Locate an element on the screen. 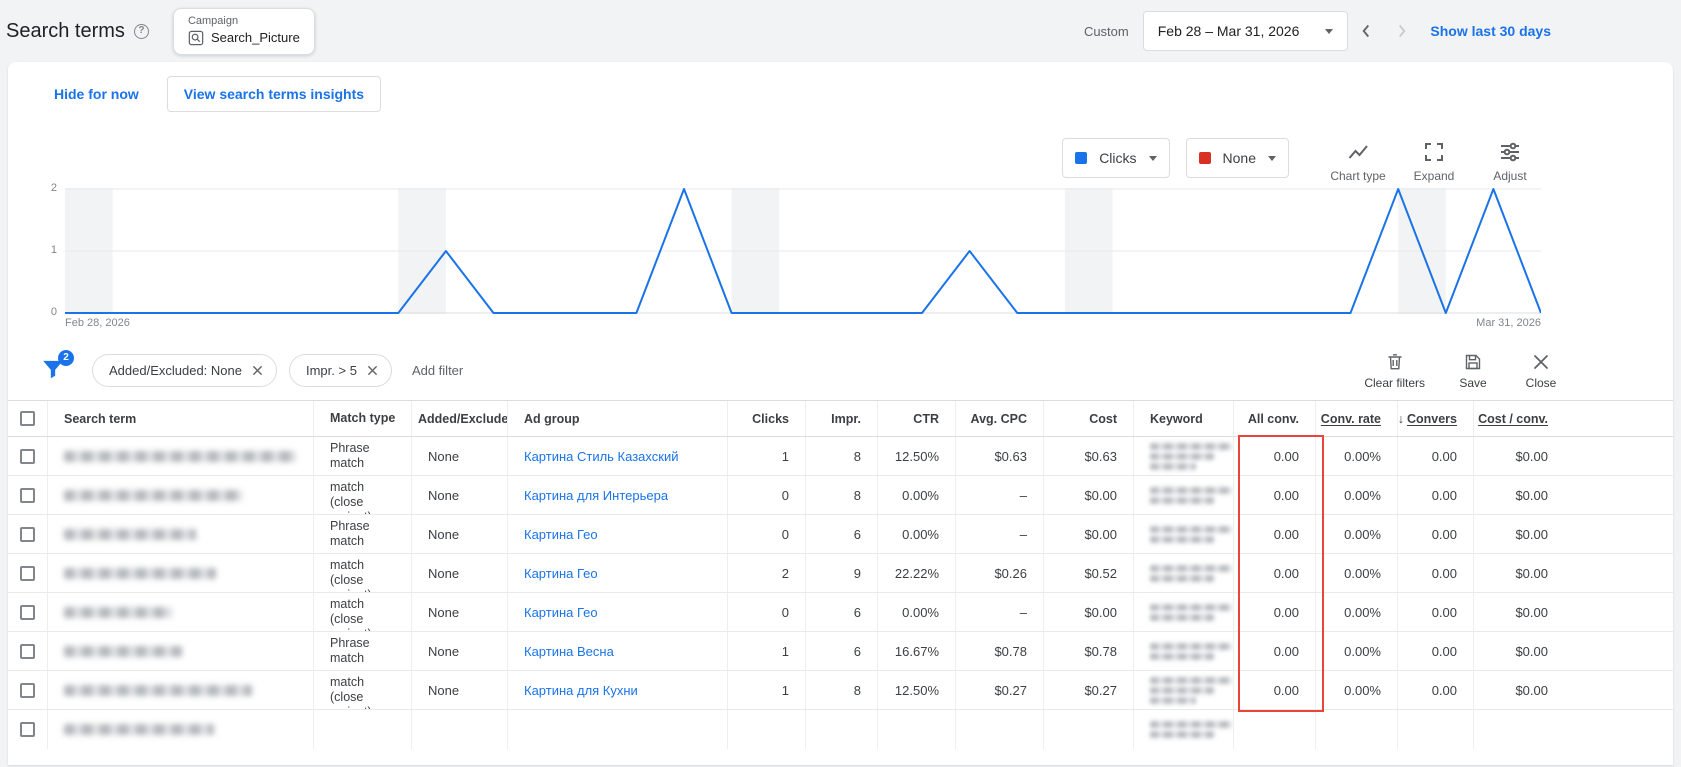 The image size is (1681, 767). next-period-button is located at coordinates (1402, 31).